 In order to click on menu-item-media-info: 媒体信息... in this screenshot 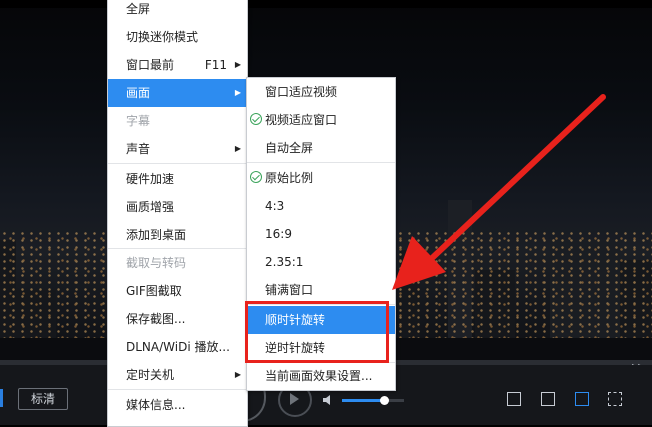, I will do `click(177, 405)`.